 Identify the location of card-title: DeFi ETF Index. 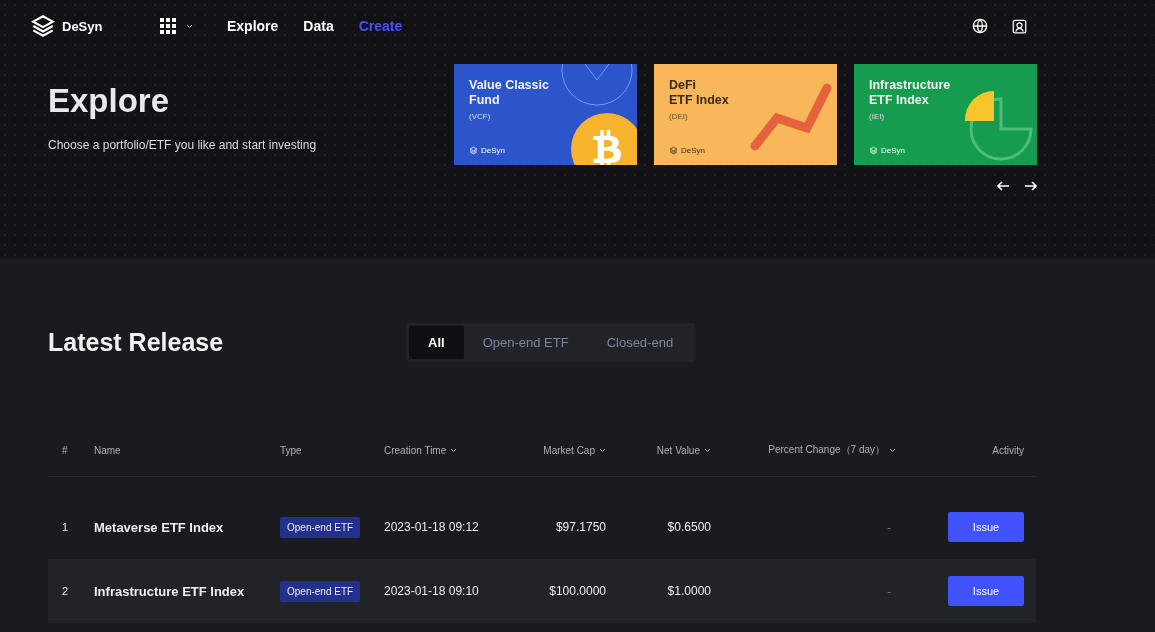
(699, 93).